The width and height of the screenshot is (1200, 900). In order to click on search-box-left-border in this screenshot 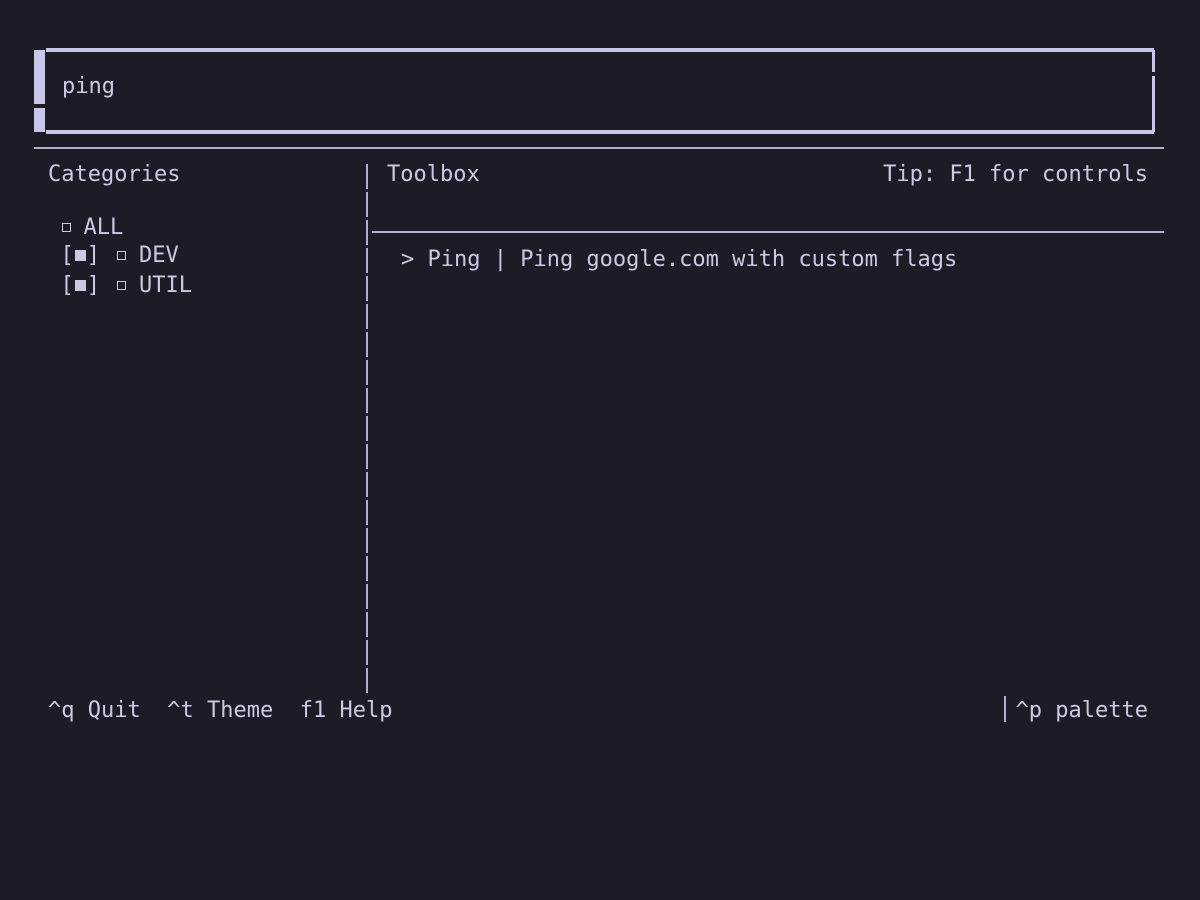, I will do `click(39, 91)`.